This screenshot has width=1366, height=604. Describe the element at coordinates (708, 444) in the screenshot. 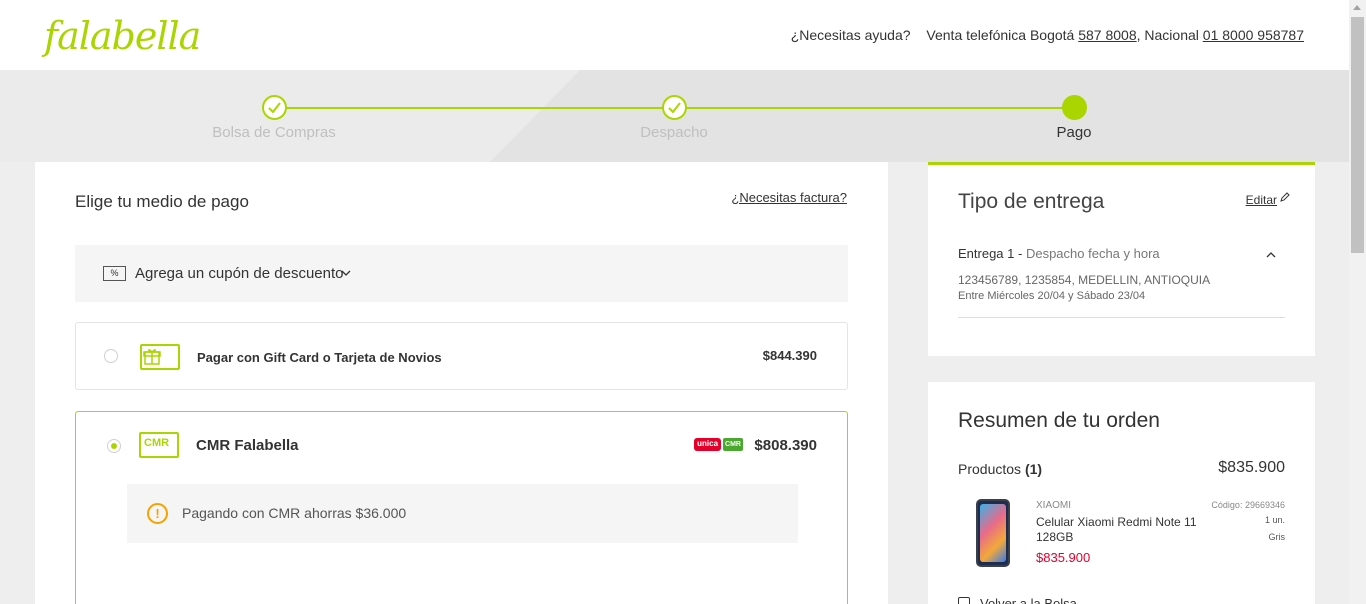

I see `unica-badge-icon: unica` at that location.